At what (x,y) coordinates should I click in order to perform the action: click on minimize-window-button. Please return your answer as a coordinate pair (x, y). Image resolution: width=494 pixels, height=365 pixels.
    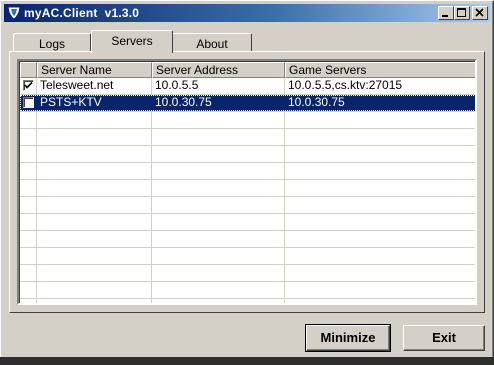
    Looking at the image, I should click on (446, 13).